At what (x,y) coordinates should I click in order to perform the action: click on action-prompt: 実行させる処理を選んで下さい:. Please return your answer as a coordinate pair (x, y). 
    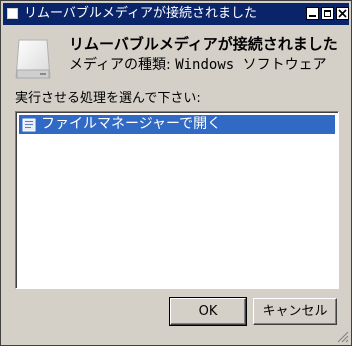
    Looking at the image, I should click on (108, 98).